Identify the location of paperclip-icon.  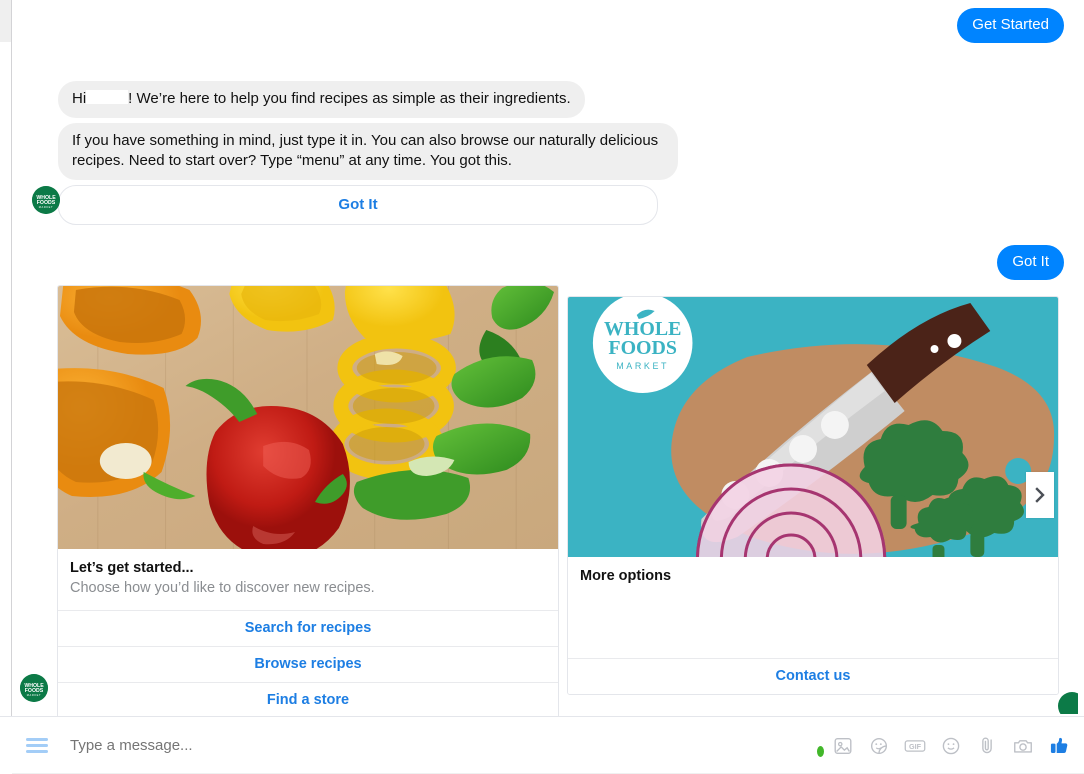
(987, 746).